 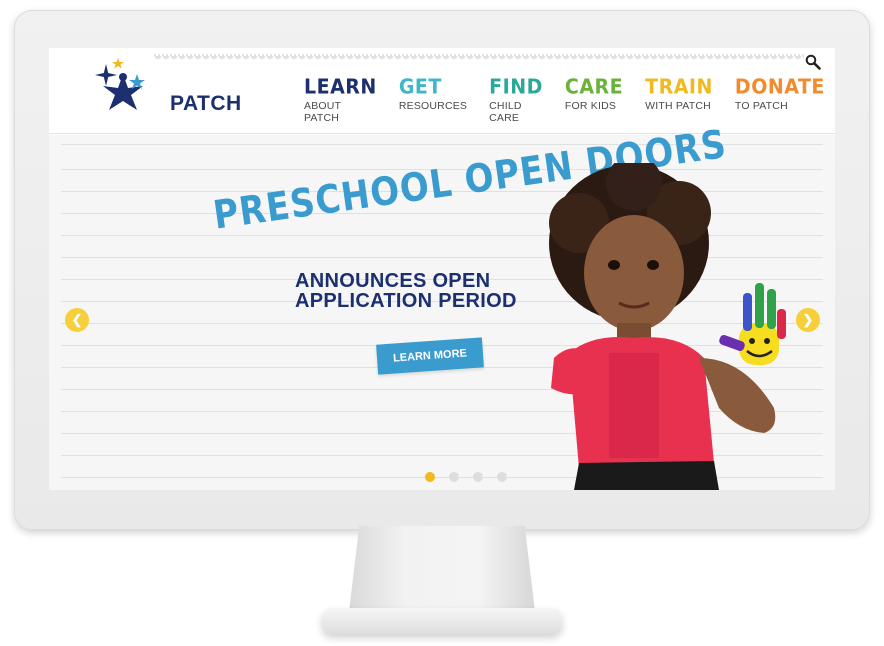 I want to click on header-decorative-edge, so click(x=479, y=59).